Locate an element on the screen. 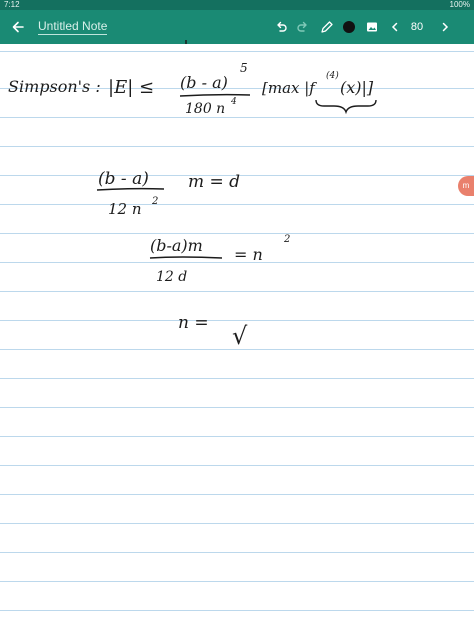 The width and height of the screenshot is (474, 632). line2-numerator: (b - a) is located at coordinates (123, 179).